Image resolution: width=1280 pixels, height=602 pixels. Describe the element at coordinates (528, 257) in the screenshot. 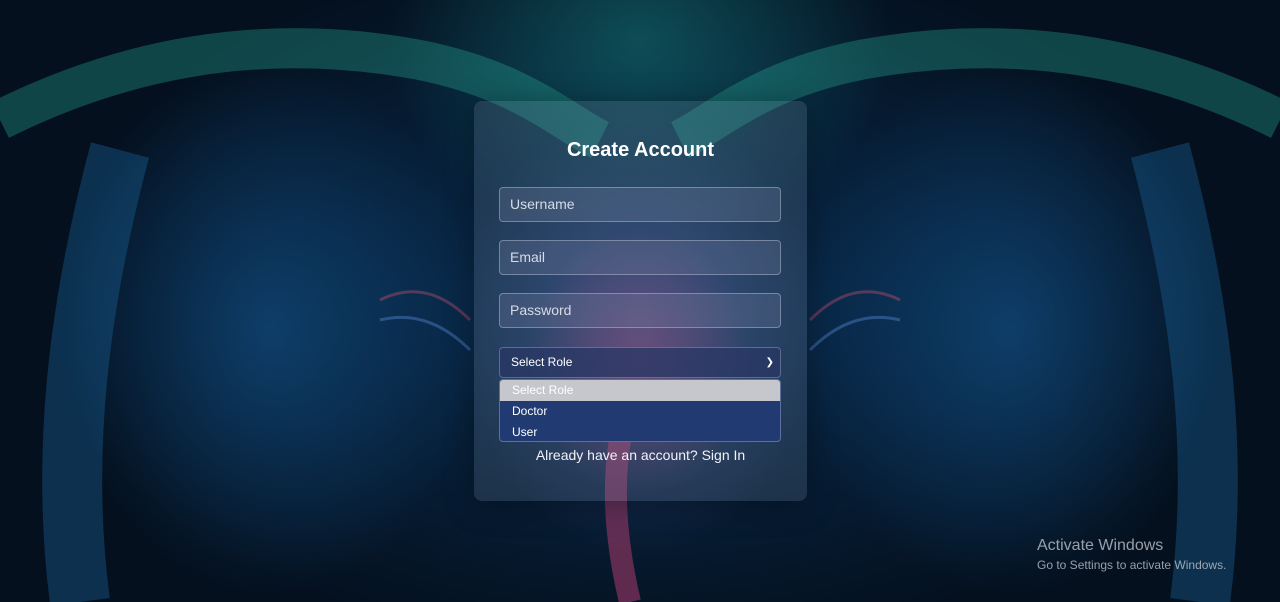

I see `email-placeholder: Email` at that location.